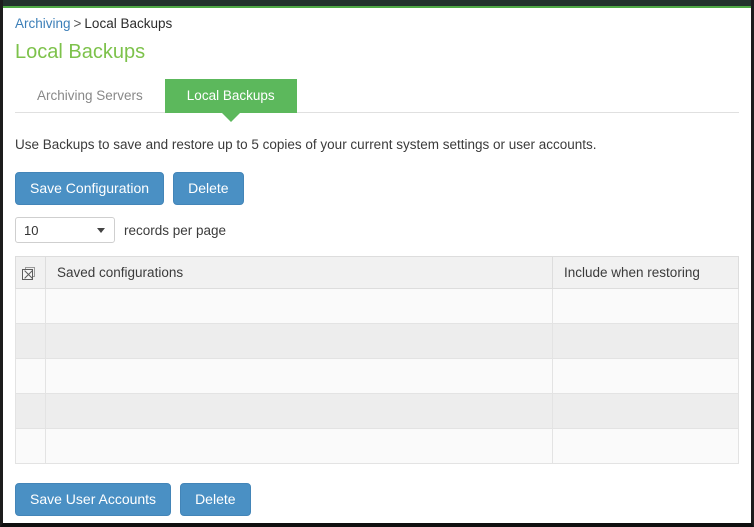  What do you see at coordinates (377, 4) in the screenshot?
I see `top-chrome-bar` at bounding box center [377, 4].